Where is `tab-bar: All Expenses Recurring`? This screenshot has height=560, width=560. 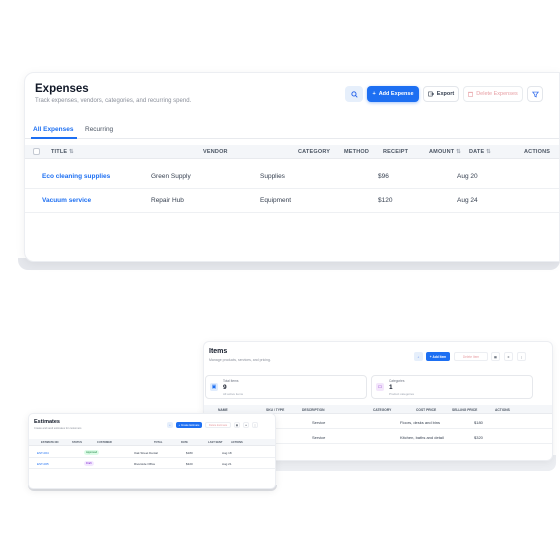
tab-bar: All Expenses Recurring is located at coordinates (292, 131).